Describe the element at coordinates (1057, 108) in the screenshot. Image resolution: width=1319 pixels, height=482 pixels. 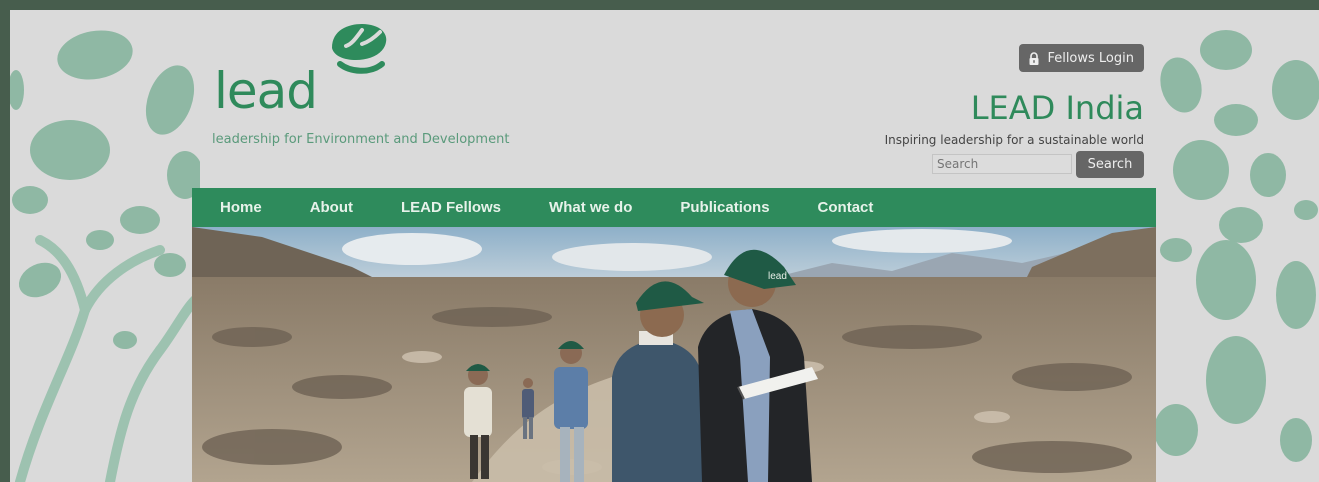
I see `site-title: LEAD India` at that location.